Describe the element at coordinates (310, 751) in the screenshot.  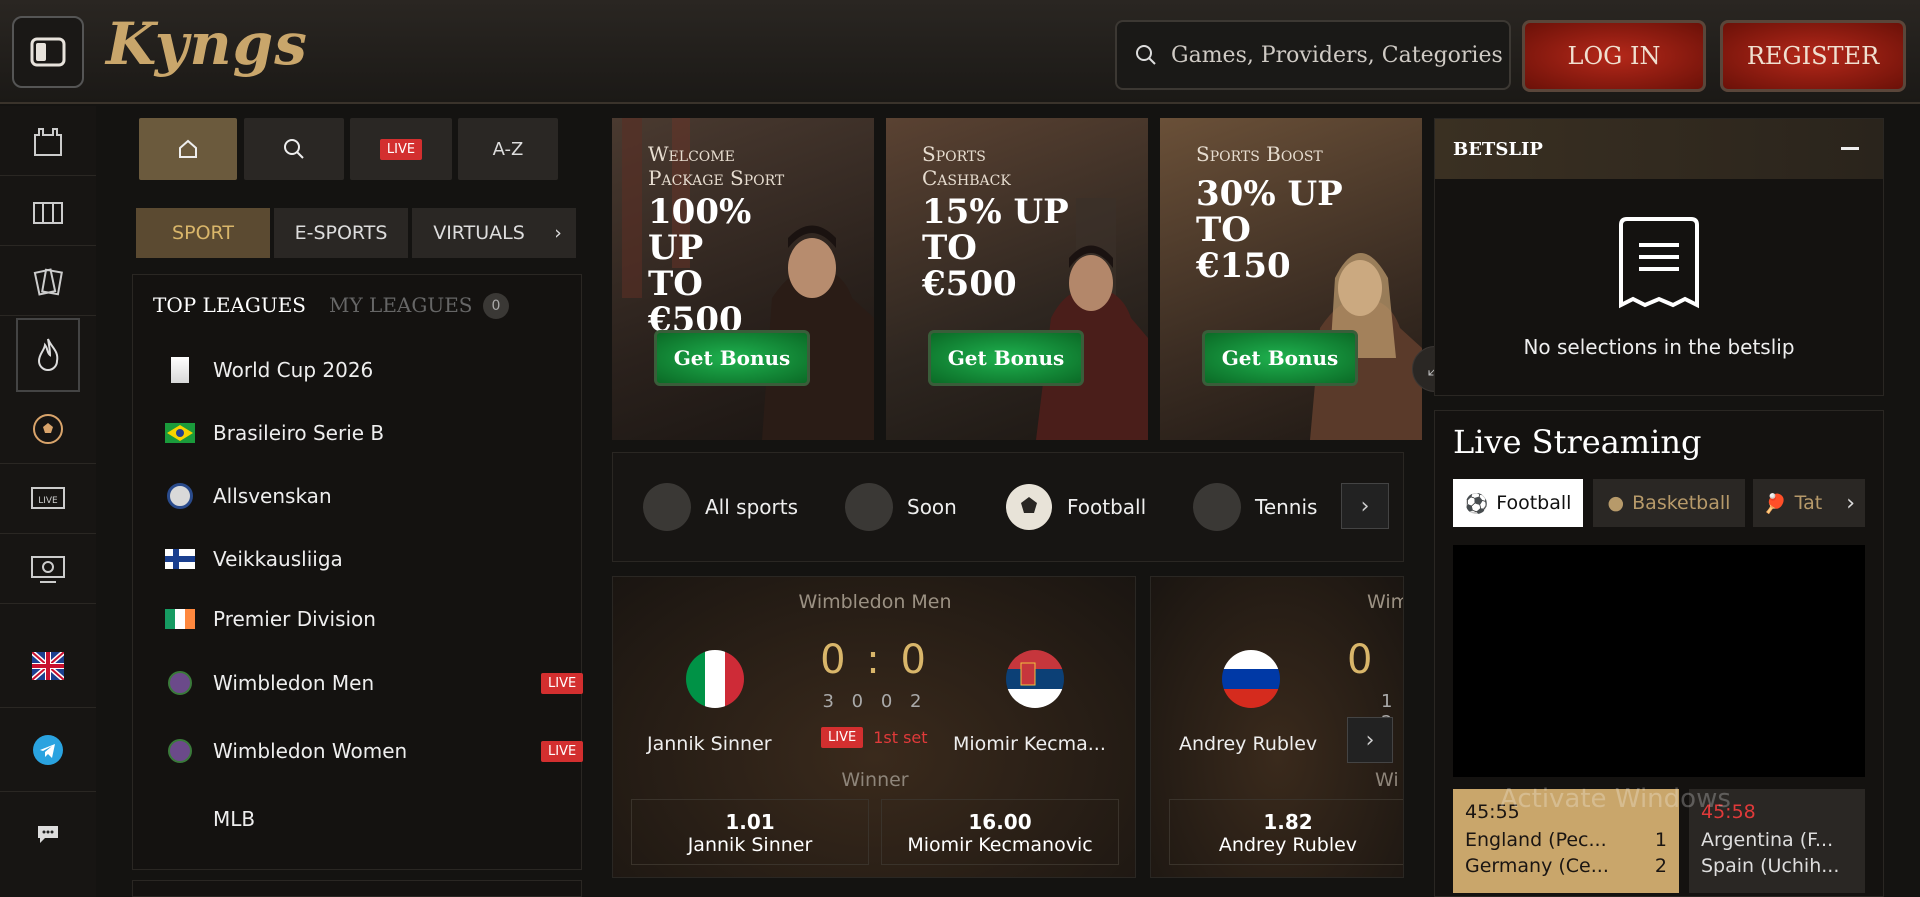
I see `league-name: Wimbledon Women` at that location.